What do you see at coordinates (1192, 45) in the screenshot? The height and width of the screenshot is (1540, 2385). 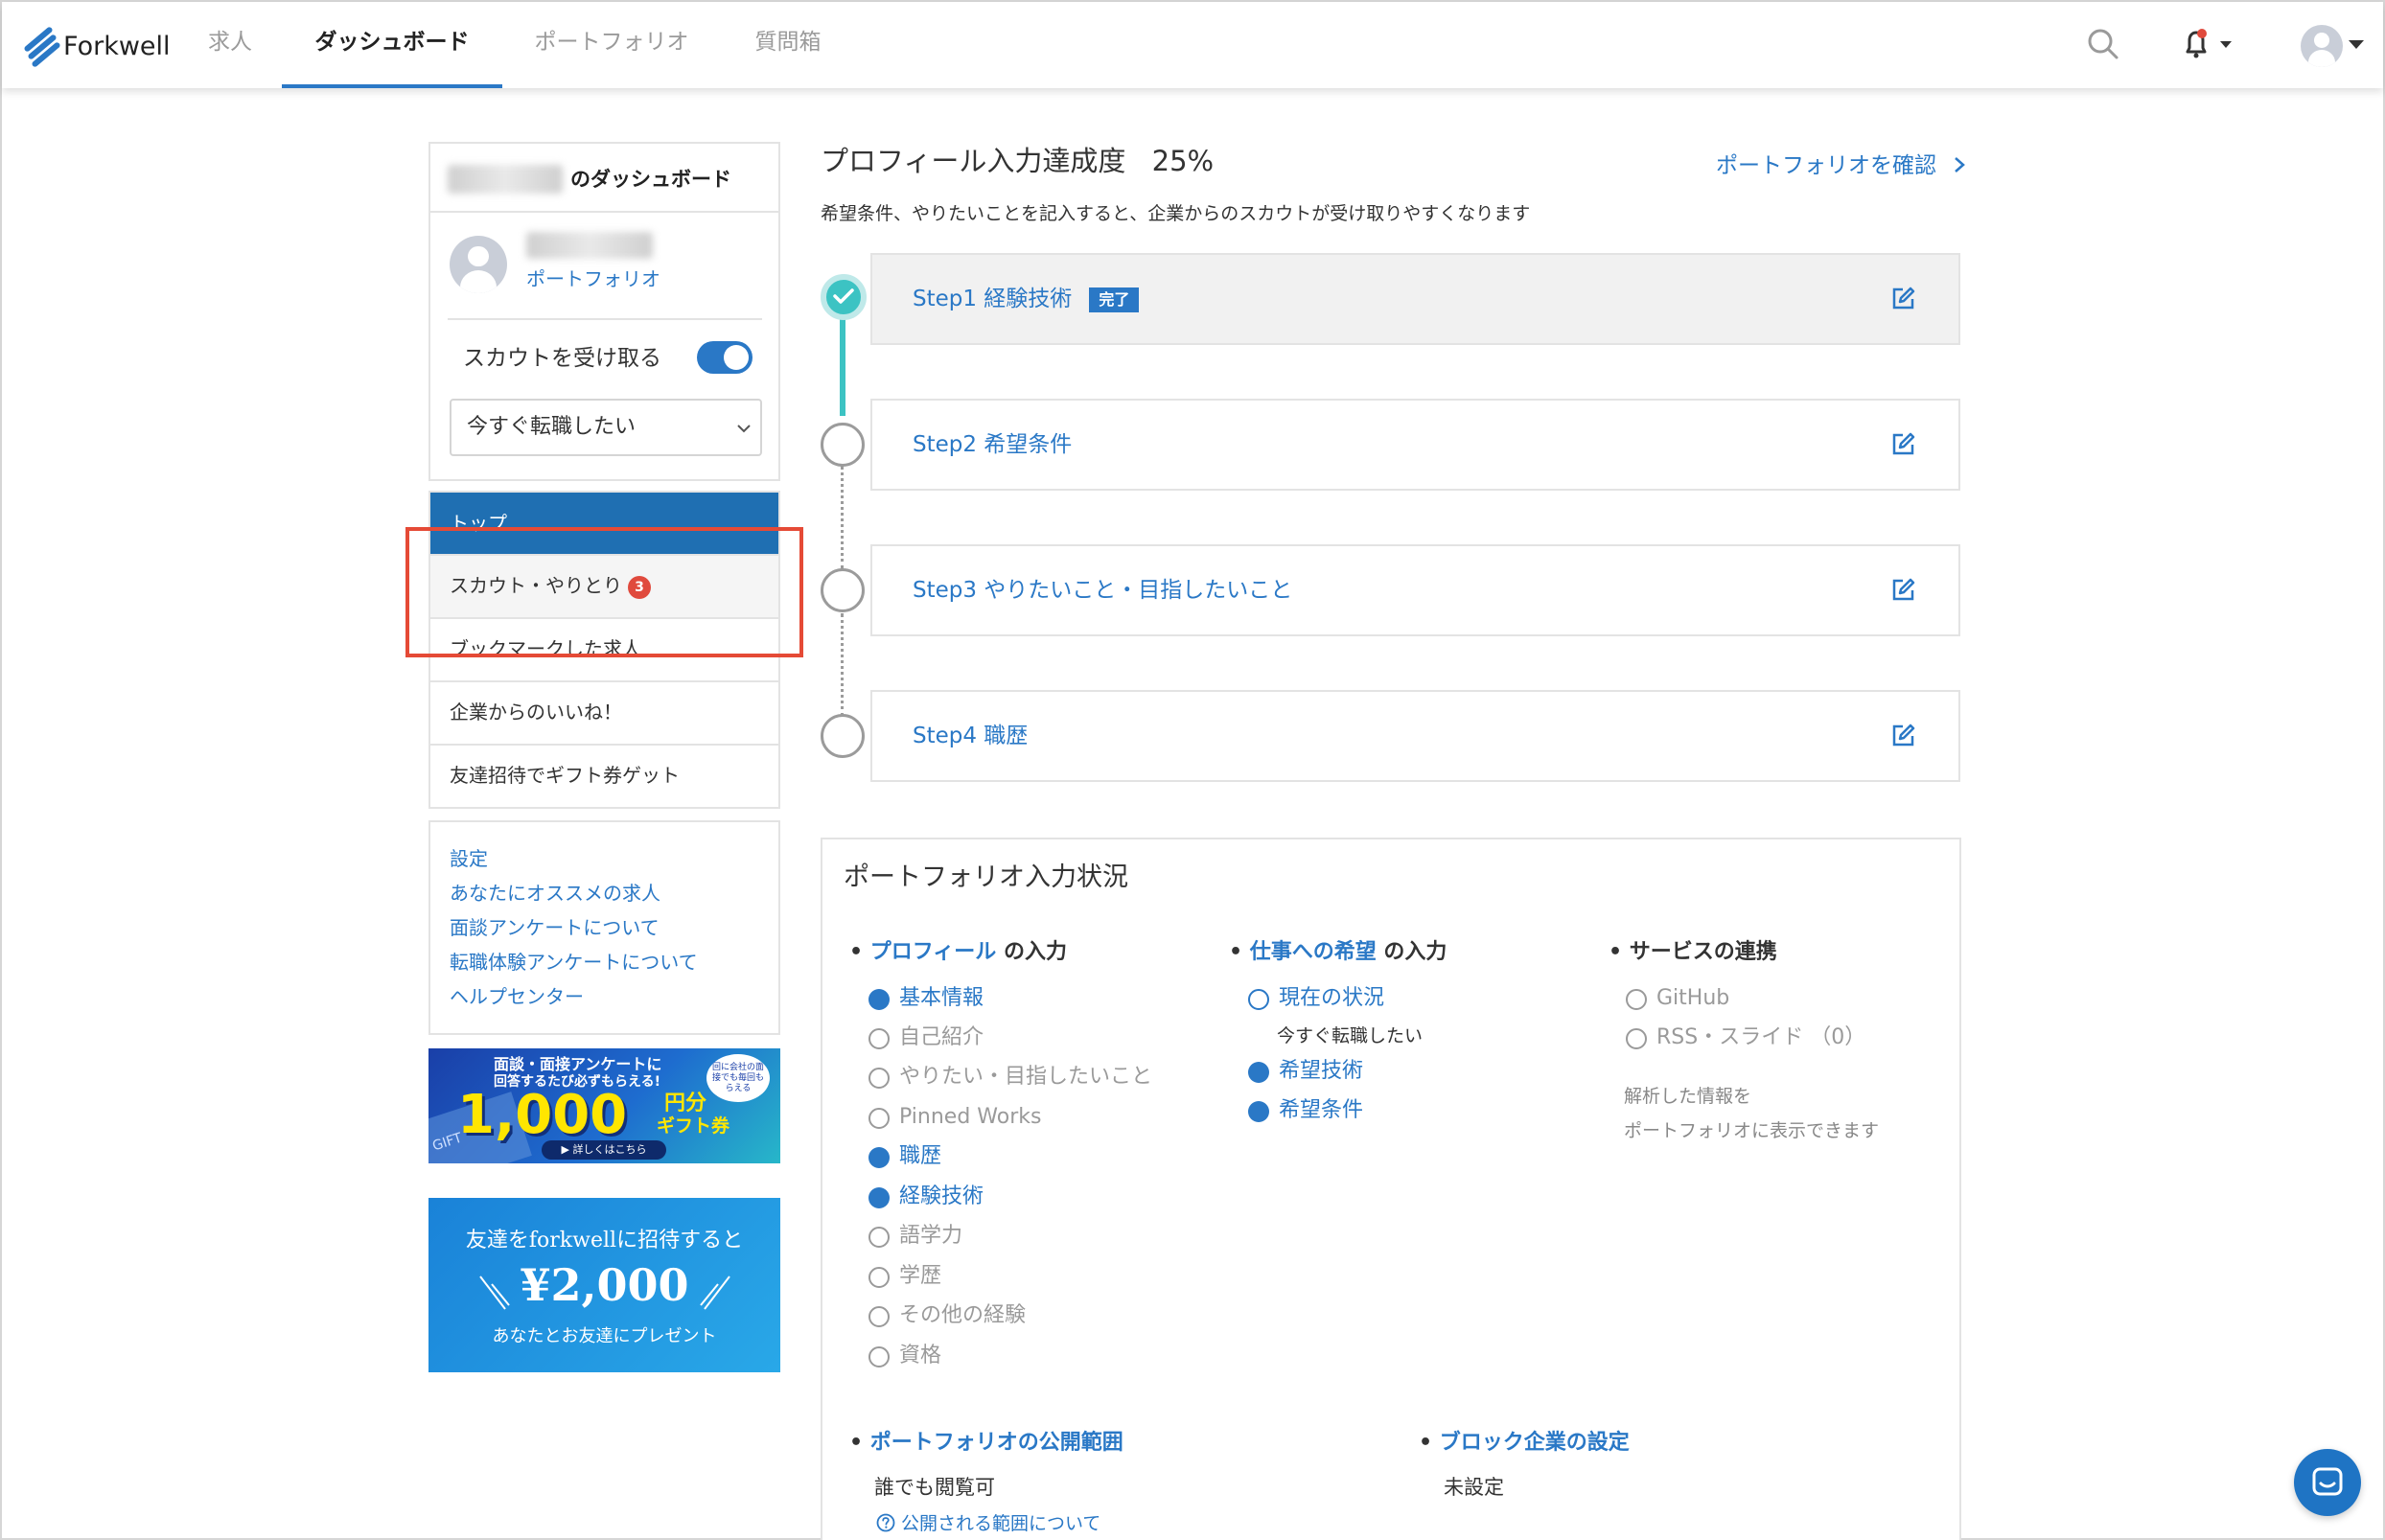 I see `top-header: Forkwell 求人 ダッシュボード ポートフォリオ 質問箱` at bounding box center [1192, 45].